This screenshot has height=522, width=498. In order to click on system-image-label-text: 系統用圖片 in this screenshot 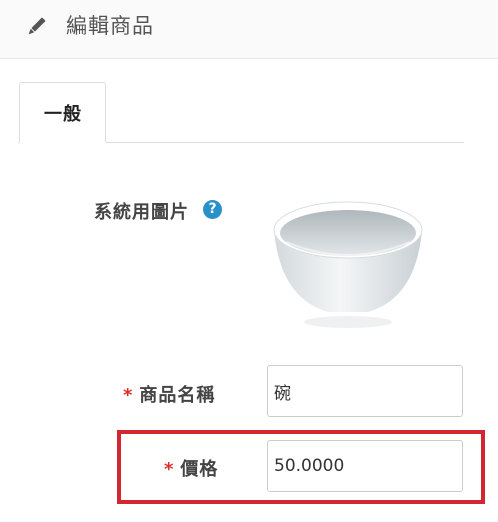, I will do `click(141, 212)`.